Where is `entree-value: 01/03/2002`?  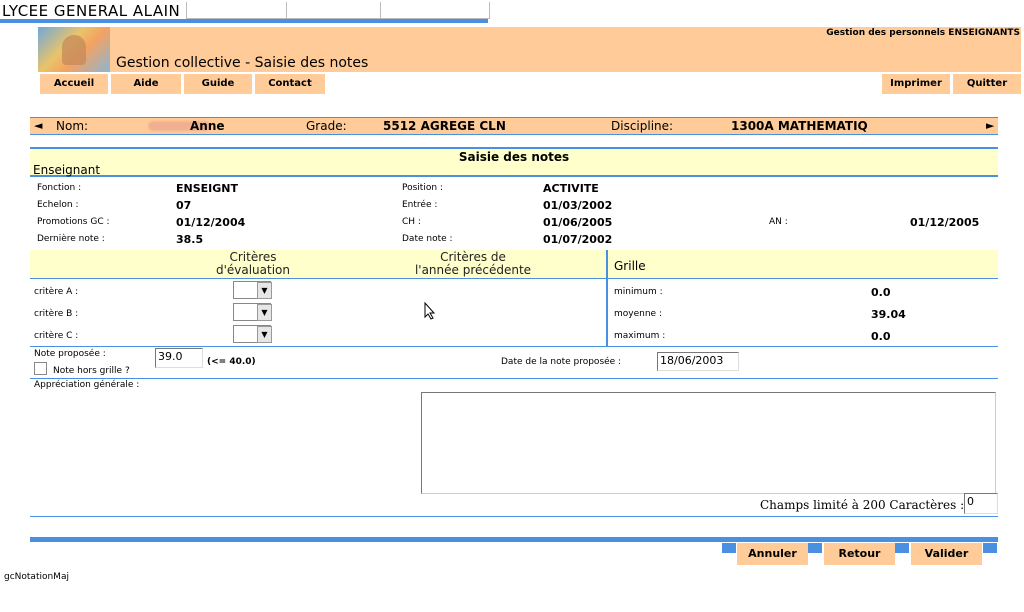 entree-value: 01/03/2002 is located at coordinates (578, 205).